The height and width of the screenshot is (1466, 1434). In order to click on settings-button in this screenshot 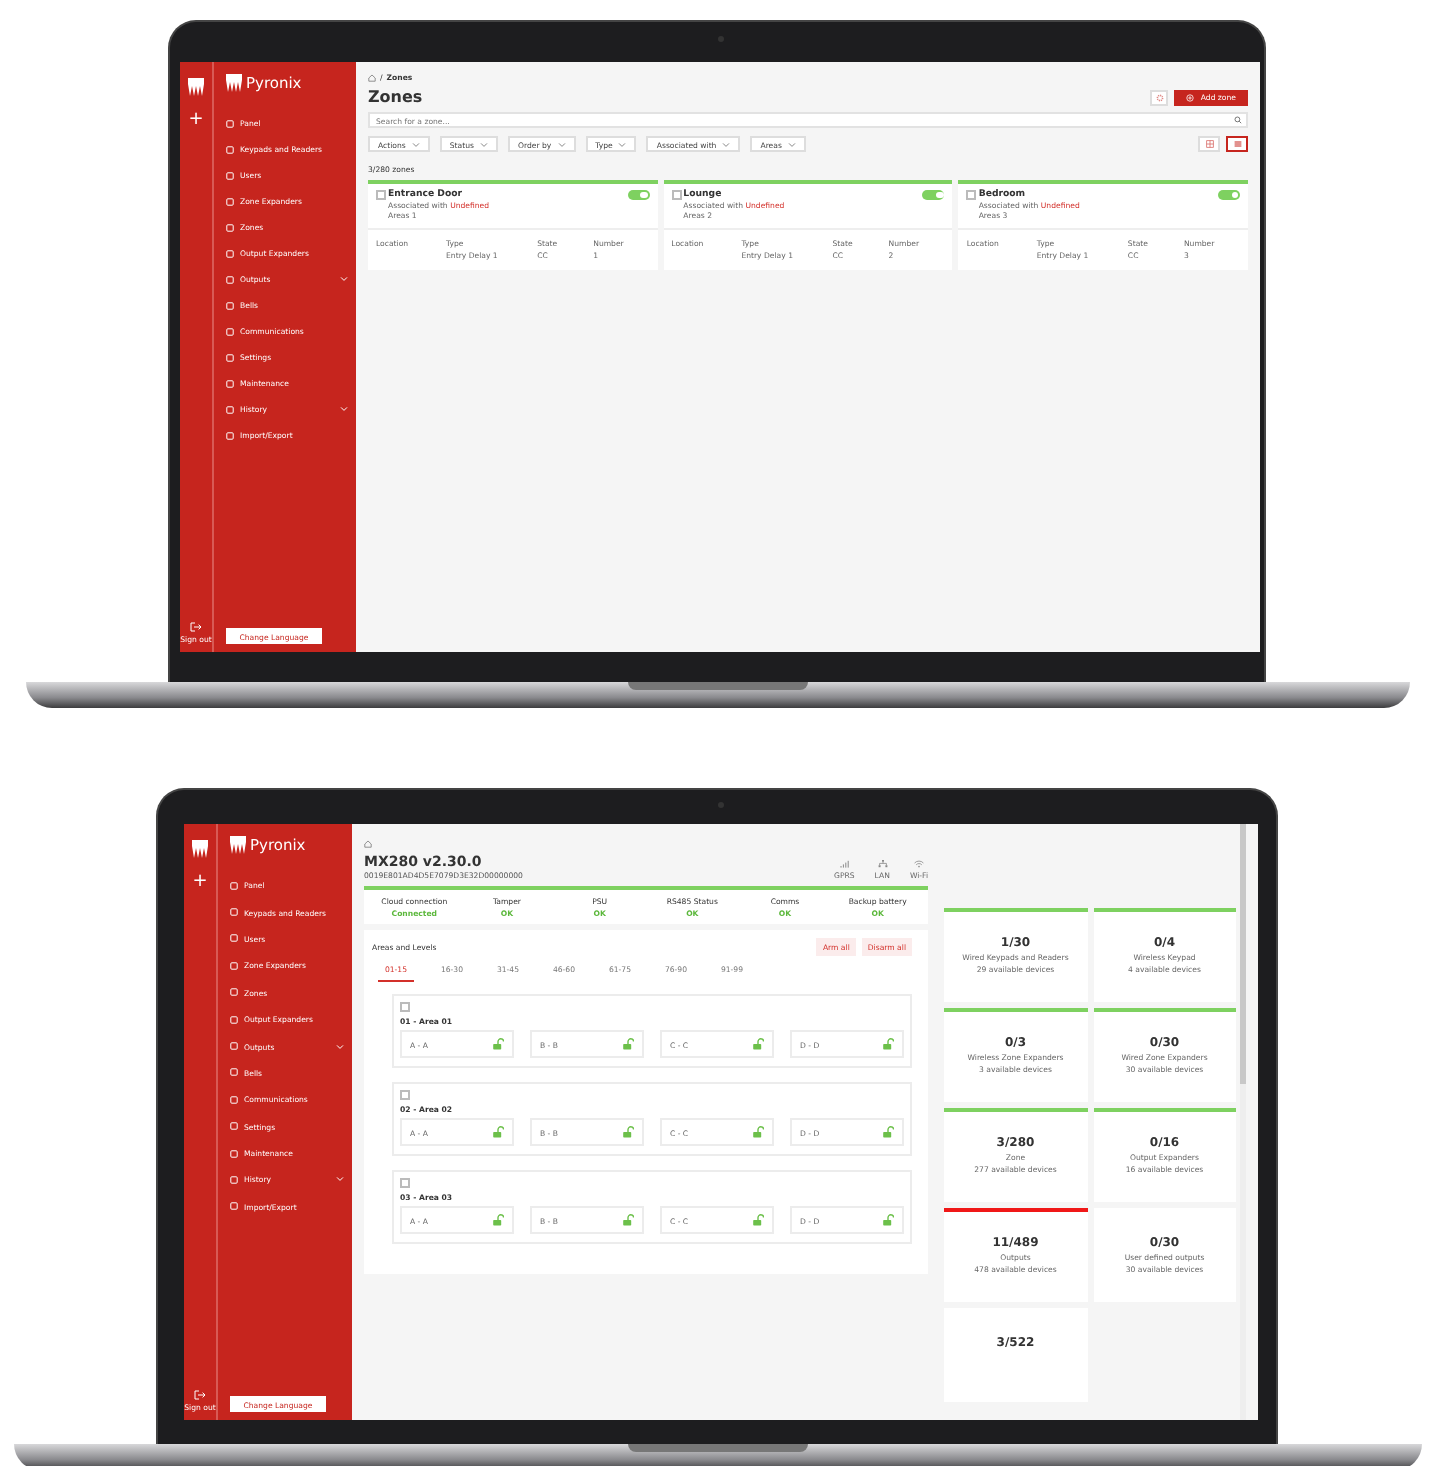, I will do `click(1159, 97)`.